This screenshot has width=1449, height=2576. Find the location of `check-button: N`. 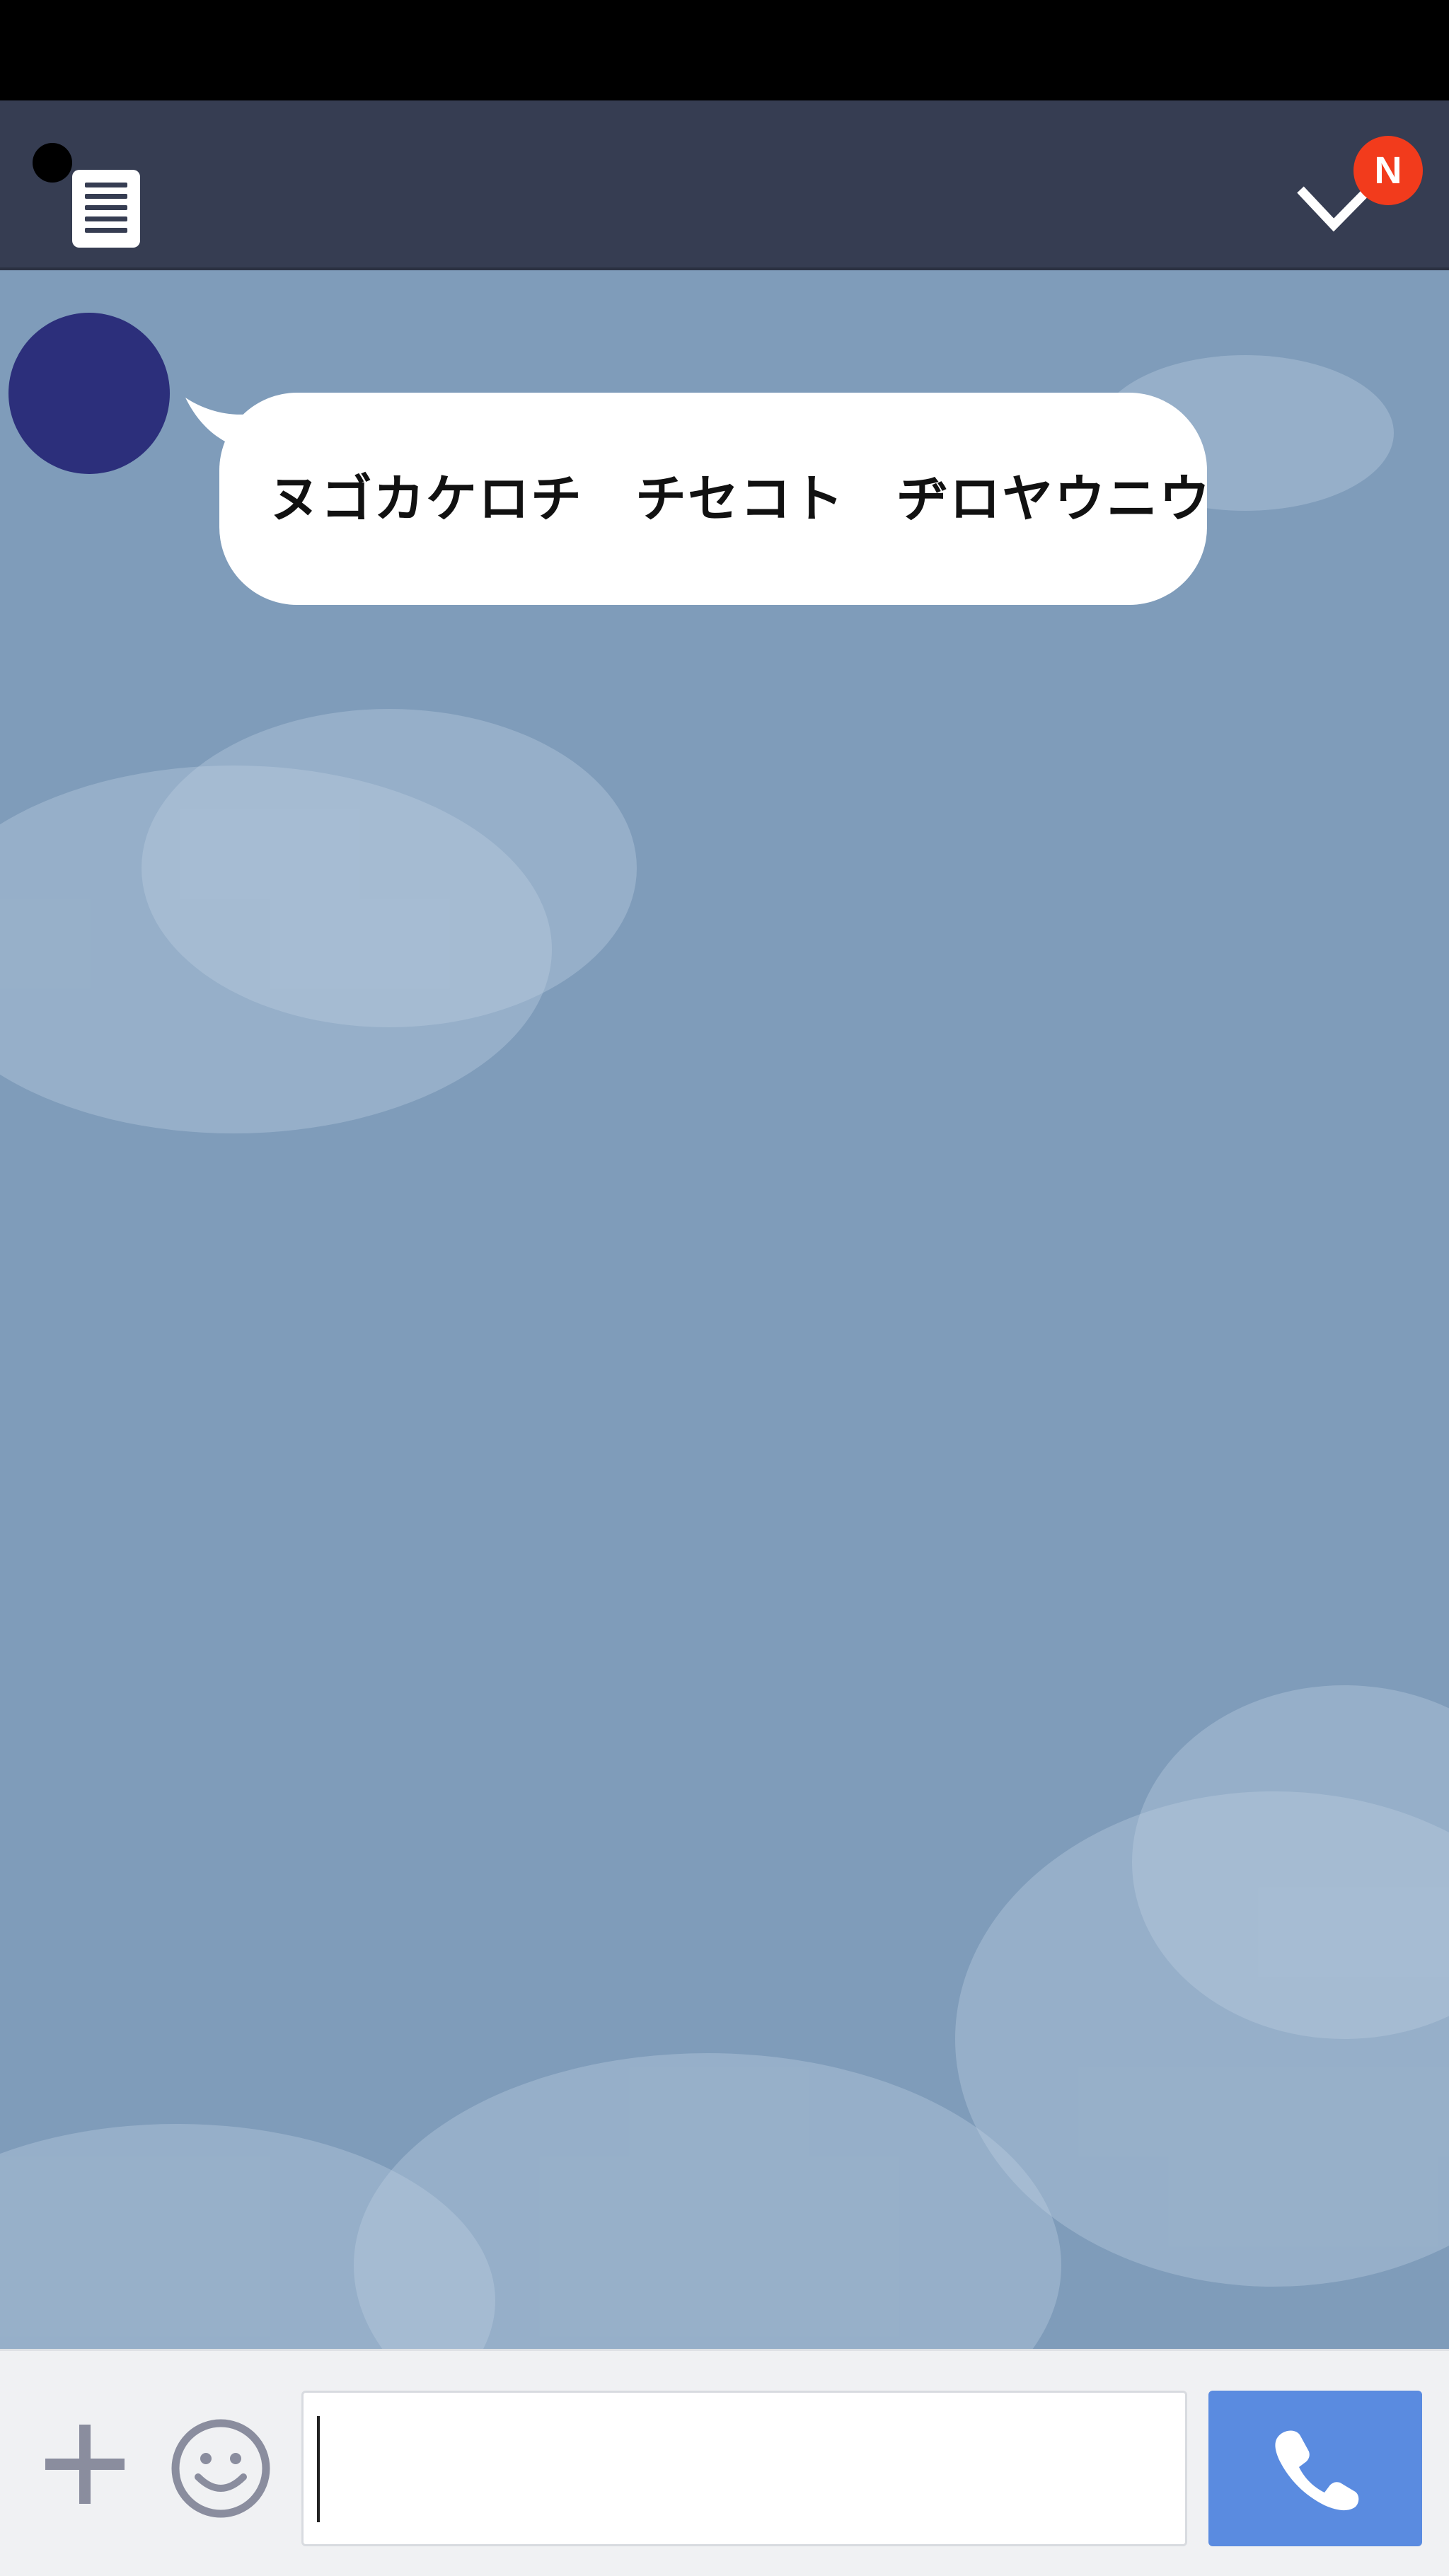

check-button: N is located at coordinates (1351, 189).